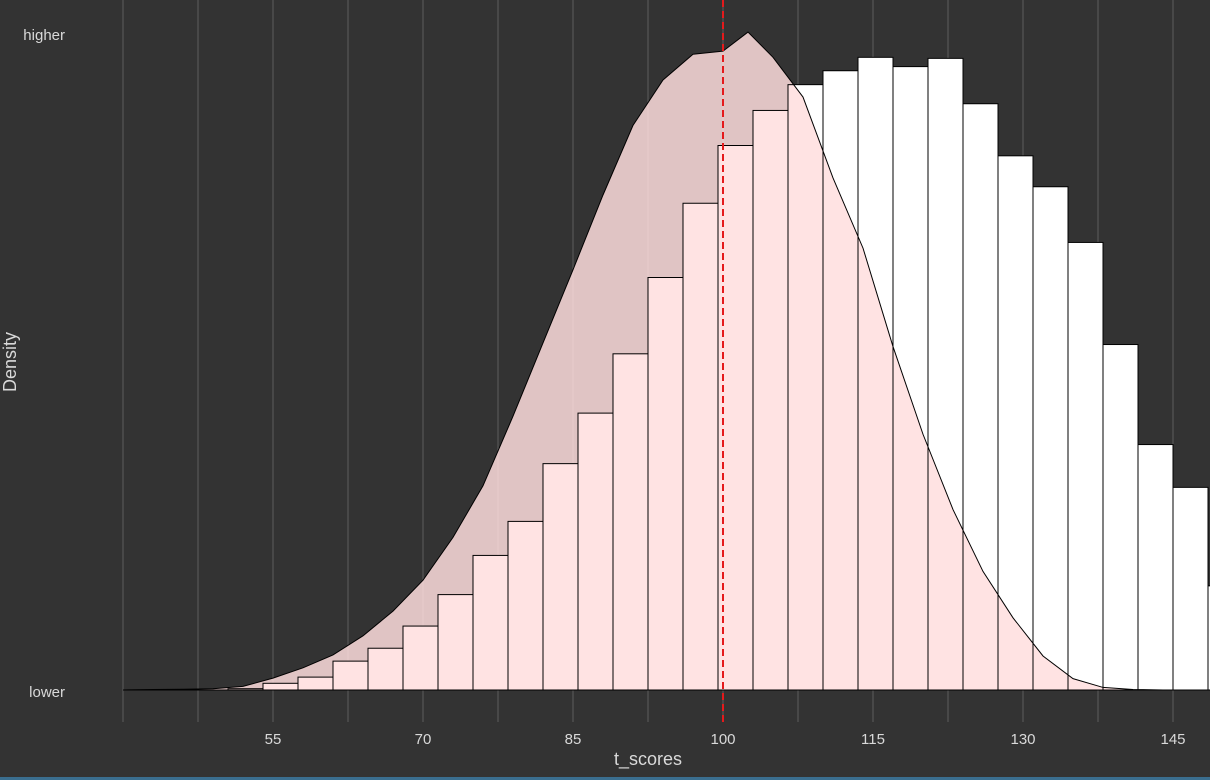 Image resolution: width=1210 pixels, height=780 pixels. What do you see at coordinates (47, 692) in the screenshot?
I see `y-tick-label-low: lower` at bounding box center [47, 692].